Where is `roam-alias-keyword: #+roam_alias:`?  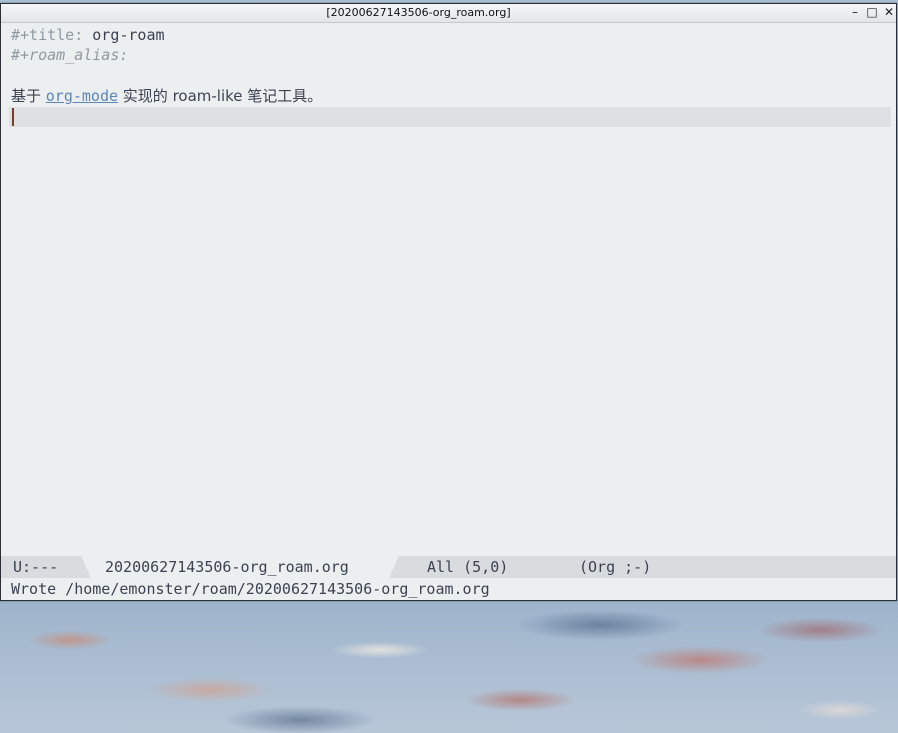 roam-alias-keyword: #+roam_alias: is located at coordinates (70, 55).